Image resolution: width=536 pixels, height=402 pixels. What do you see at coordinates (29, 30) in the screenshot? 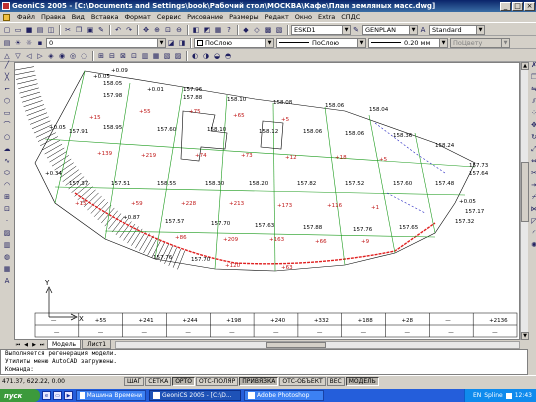
I see `save-icon: ■` at bounding box center [29, 30].